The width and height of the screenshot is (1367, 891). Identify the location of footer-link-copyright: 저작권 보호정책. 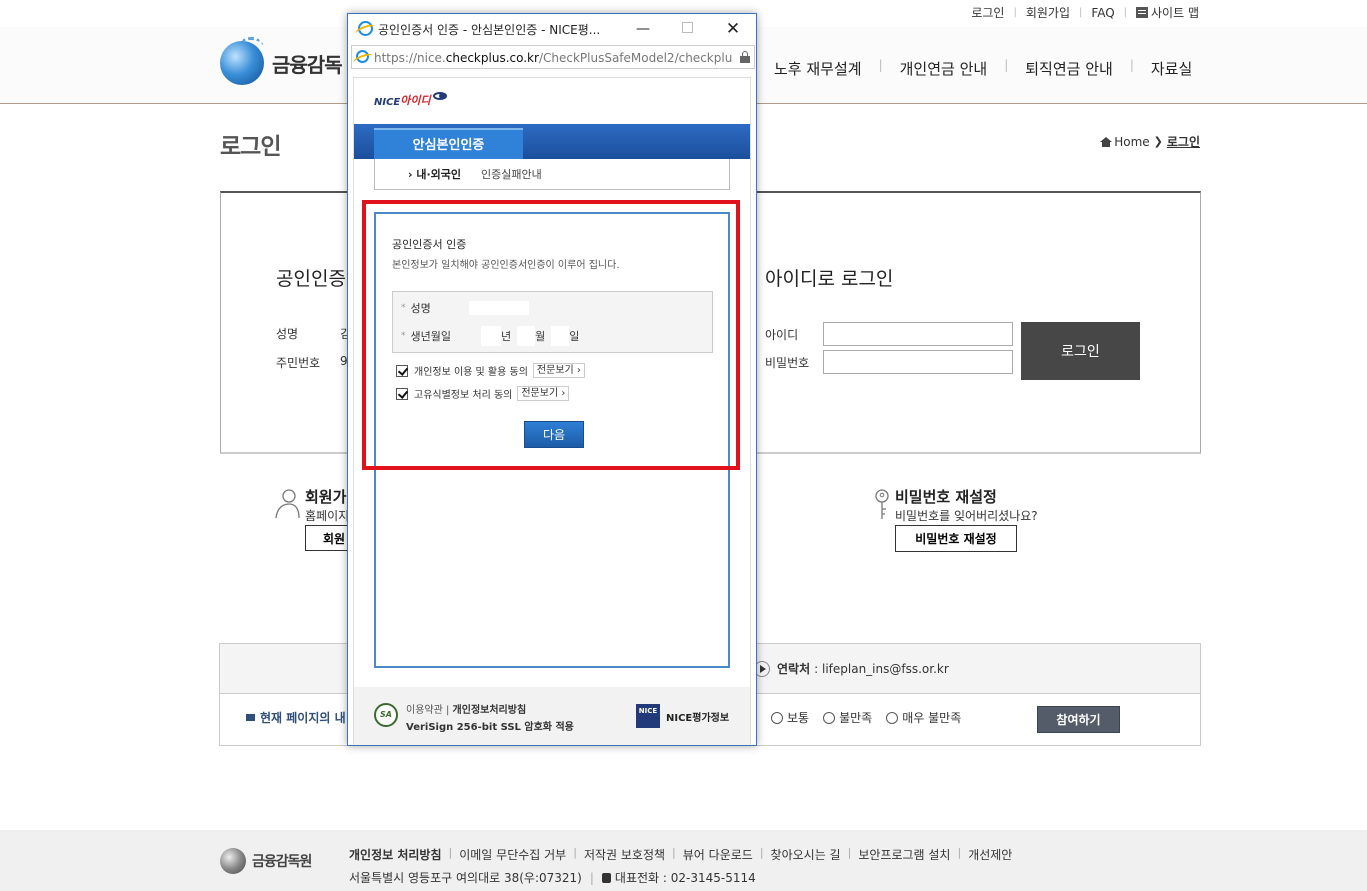
(624, 854).